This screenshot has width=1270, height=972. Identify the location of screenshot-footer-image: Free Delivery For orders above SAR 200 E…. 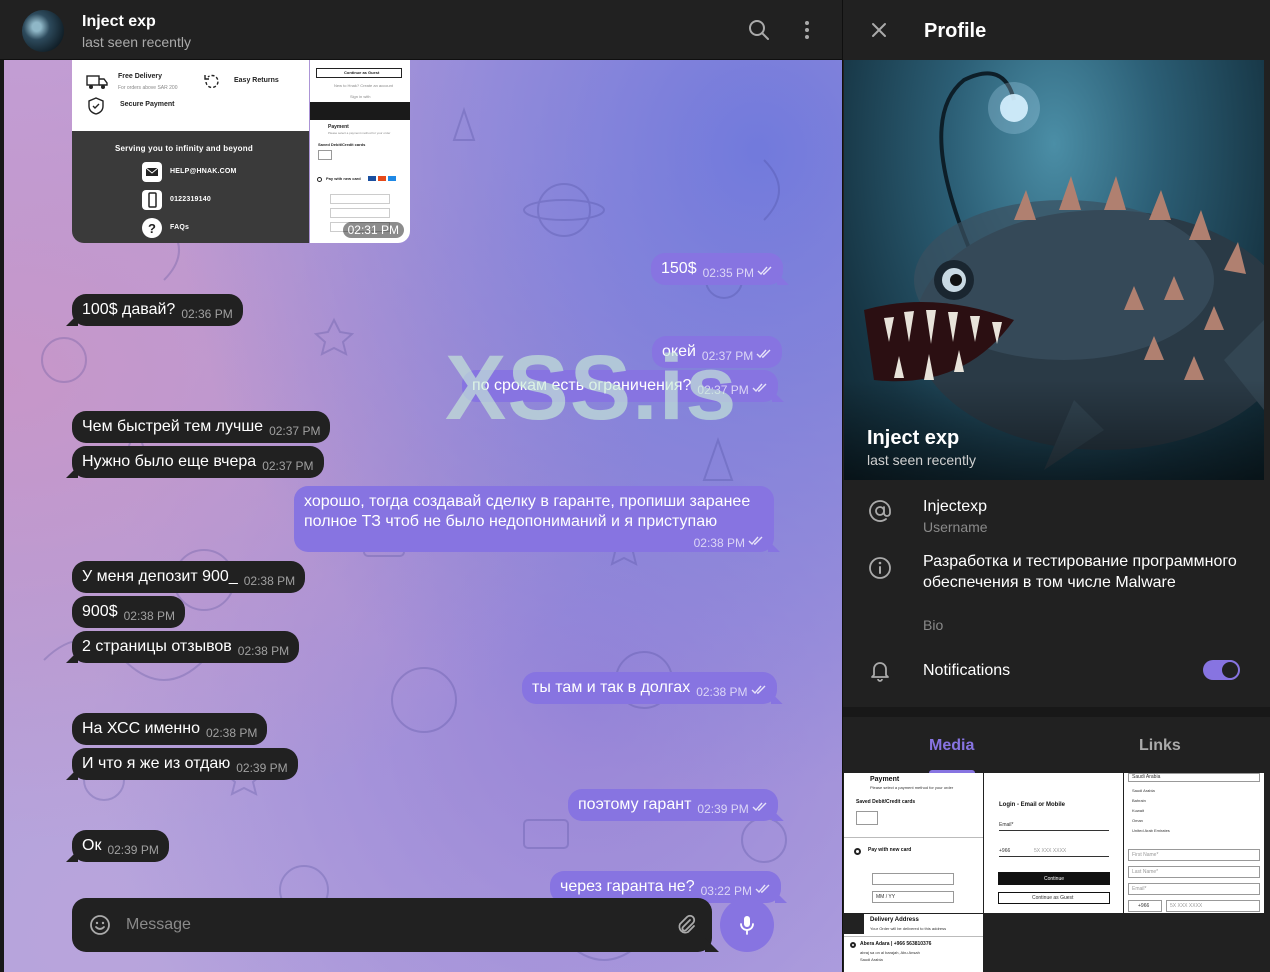
(190, 151).